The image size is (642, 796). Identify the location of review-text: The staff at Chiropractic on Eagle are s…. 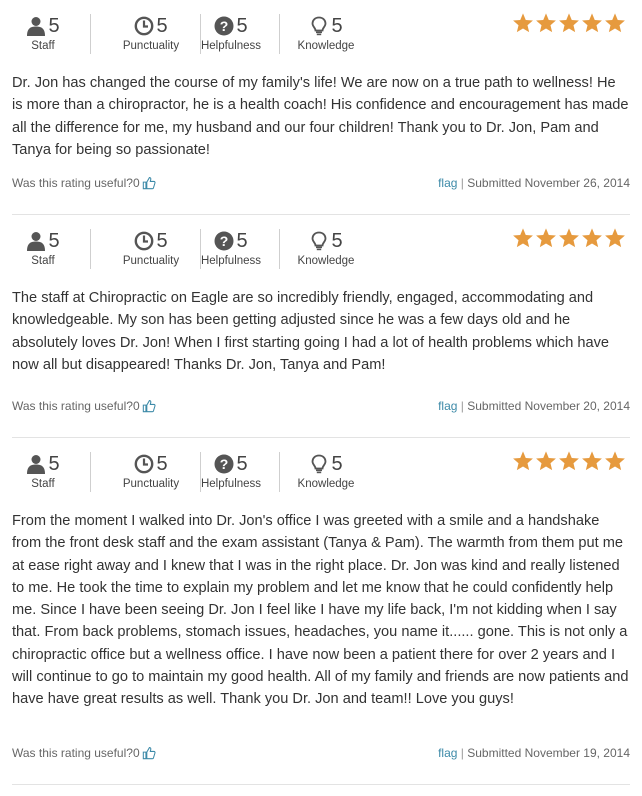
(311, 331).